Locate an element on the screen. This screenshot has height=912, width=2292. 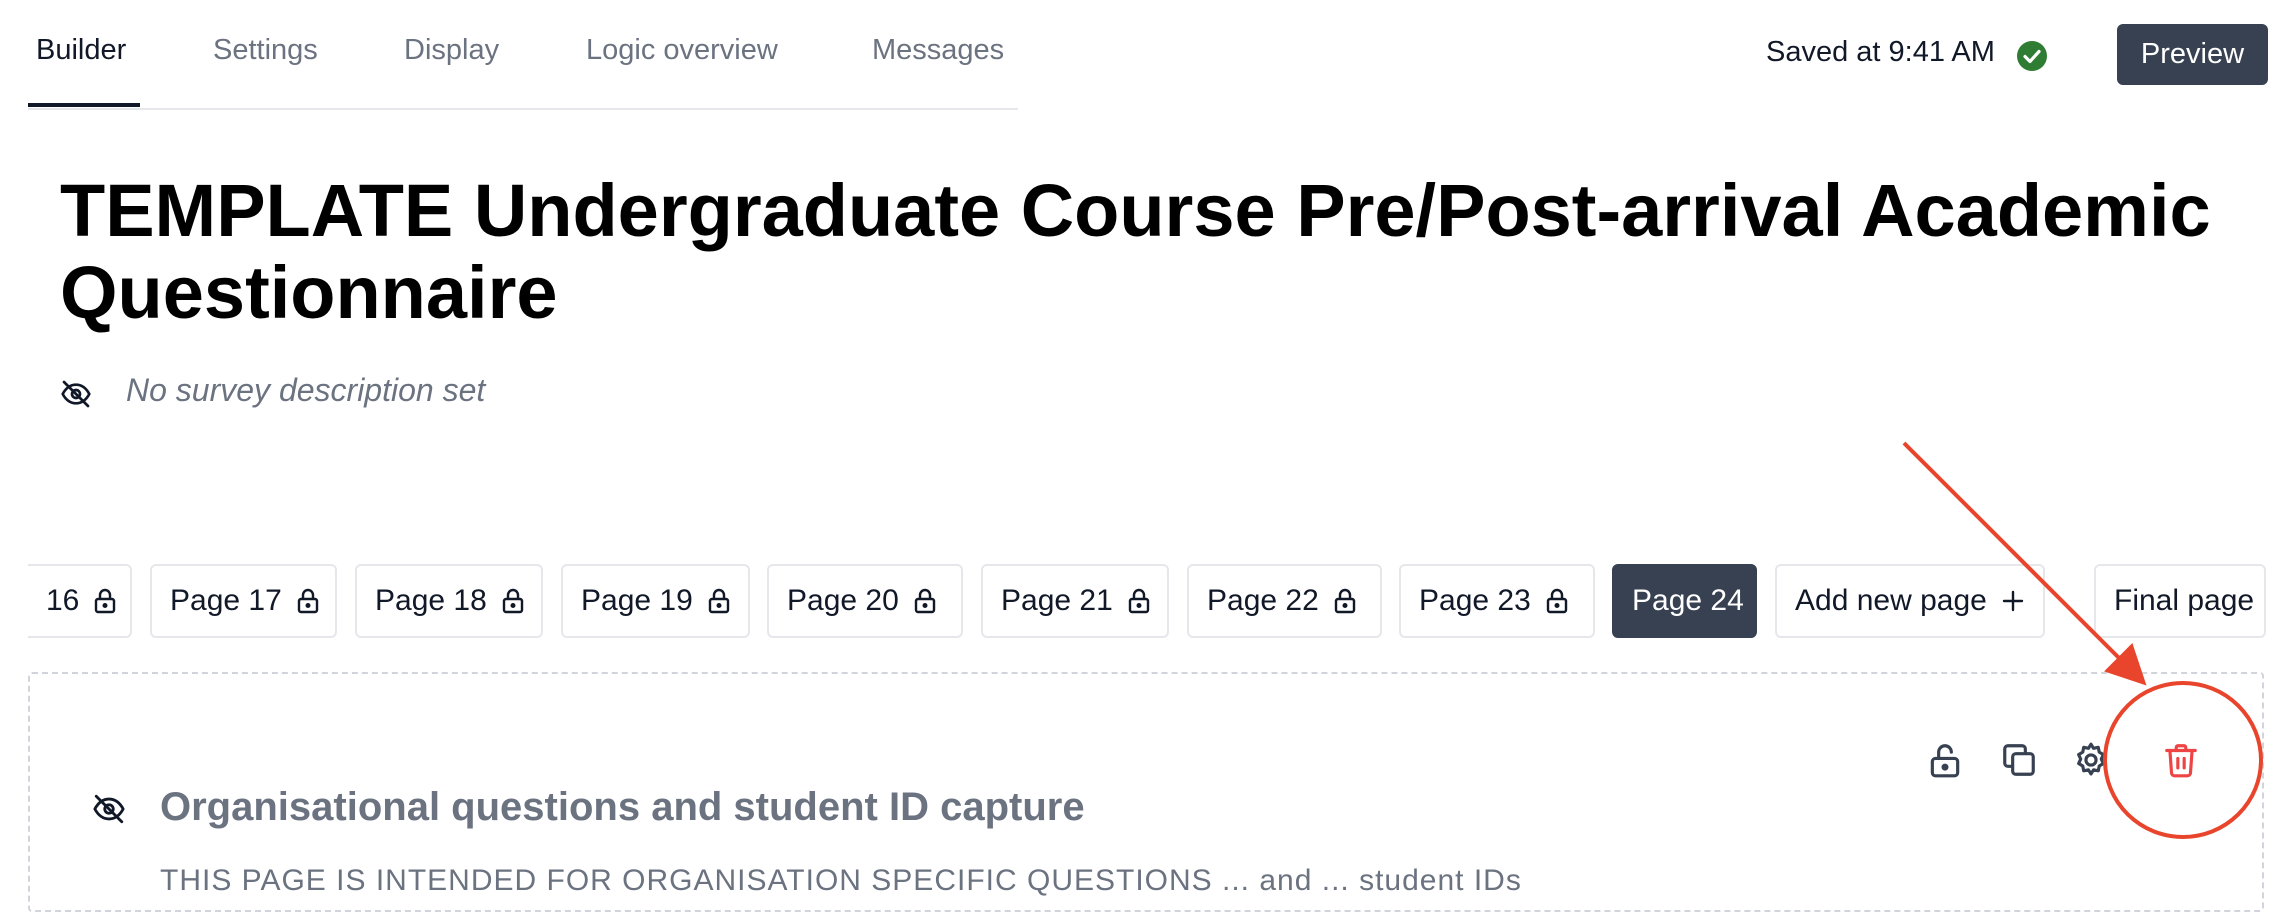
page-tab-label: Page 17 is located at coordinates (226, 600).